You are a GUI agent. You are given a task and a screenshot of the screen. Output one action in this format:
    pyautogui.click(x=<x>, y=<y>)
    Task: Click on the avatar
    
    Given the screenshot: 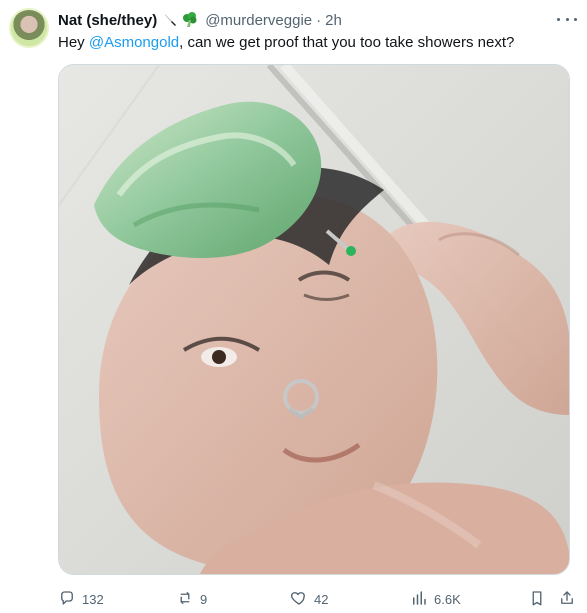 What is the action you would take?
    pyautogui.click(x=29, y=28)
    